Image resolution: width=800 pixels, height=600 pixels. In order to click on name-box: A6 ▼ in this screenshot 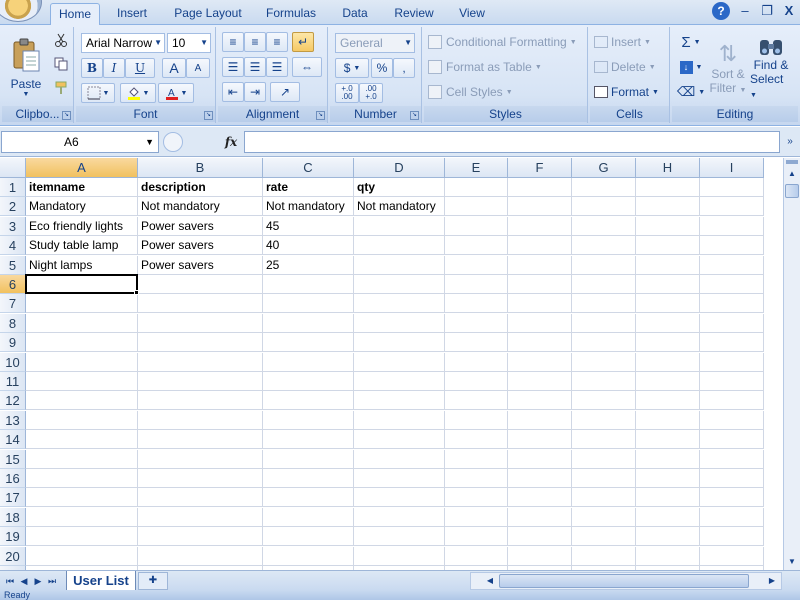, I will do `click(80, 142)`.